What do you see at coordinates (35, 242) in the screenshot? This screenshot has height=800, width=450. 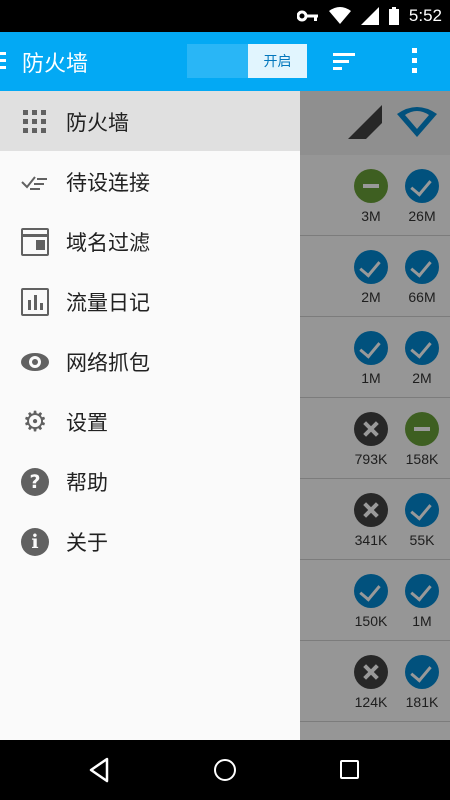 I see `domain-icon` at bounding box center [35, 242].